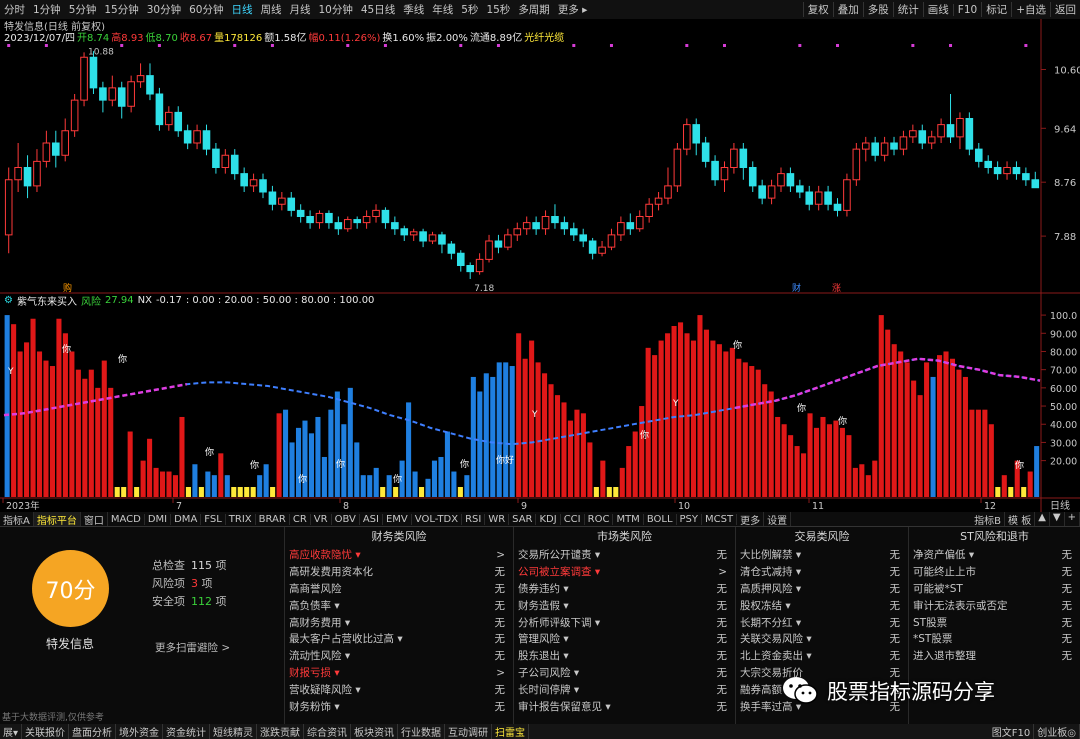 The width and height of the screenshot is (1080, 739). What do you see at coordinates (1063, 389) in the screenshot?
I see `ind-tick-label: 60.00` at bounding box center [1063, 389].